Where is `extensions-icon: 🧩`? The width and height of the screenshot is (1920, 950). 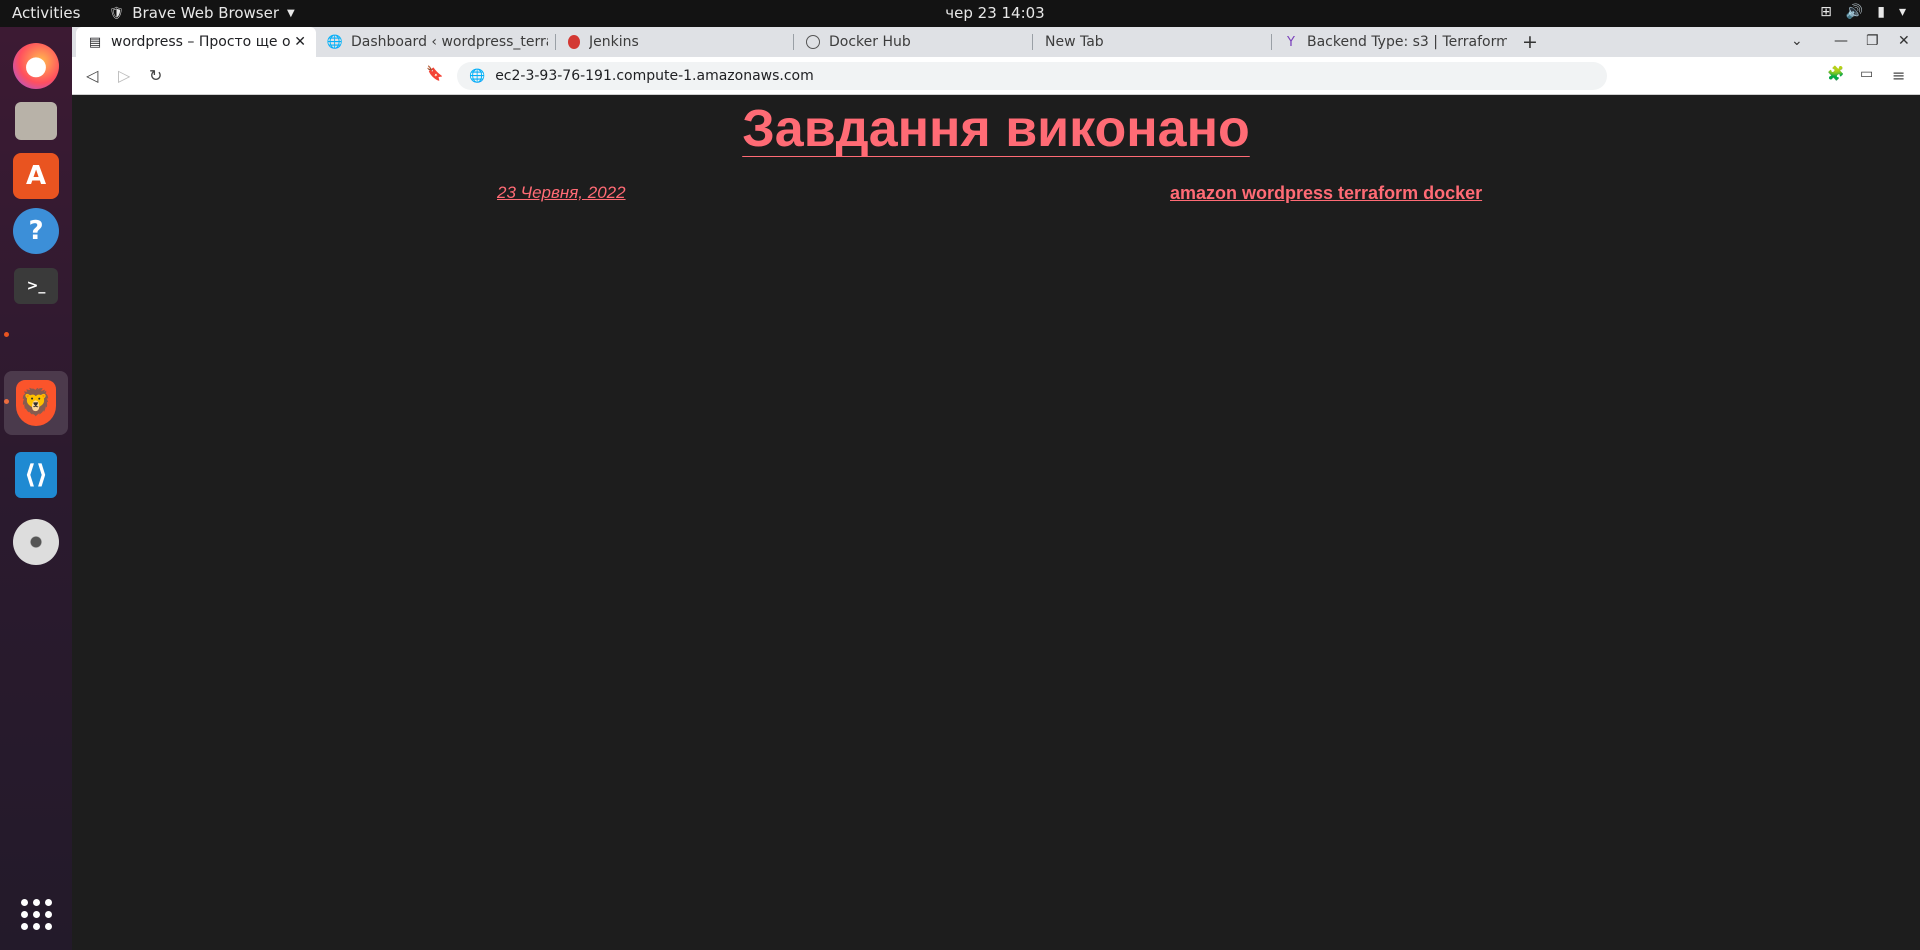
extensions-icon: 🧩 is located at coordinates (1835, 74).